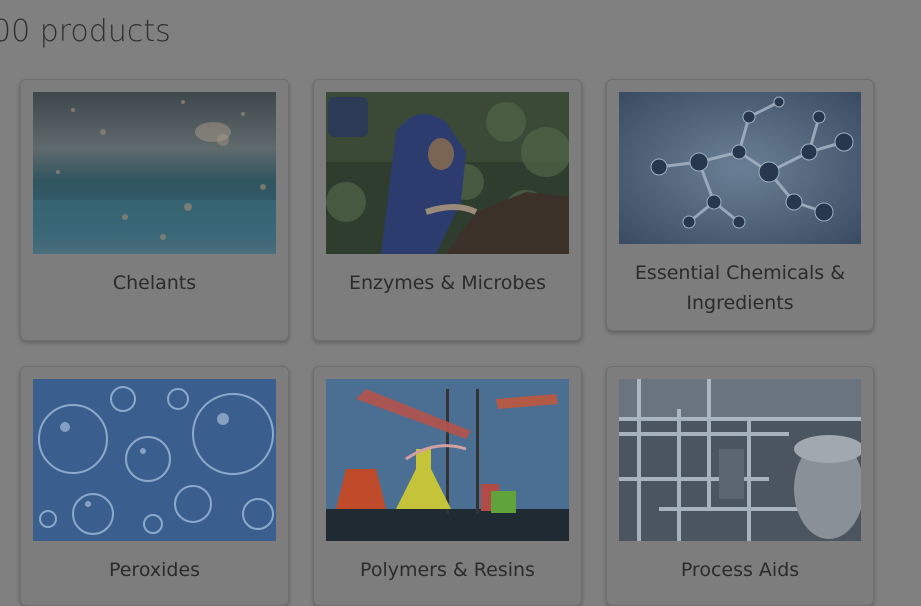 The height and width of the screenshot is (606, 921). What do you see at coordinates (447, 570) in the screenshot?
I see `product-label: Polymers & Resins` at bounding box center [447, 570].